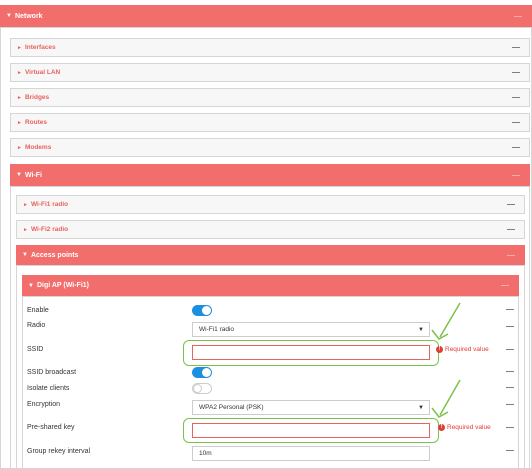 The height and width of the screenshot is (469, 532). What do you see at coordinates (446, 321) in the screenshot?
I see `arrow-to-ssid` at bounding box center [446, 321].